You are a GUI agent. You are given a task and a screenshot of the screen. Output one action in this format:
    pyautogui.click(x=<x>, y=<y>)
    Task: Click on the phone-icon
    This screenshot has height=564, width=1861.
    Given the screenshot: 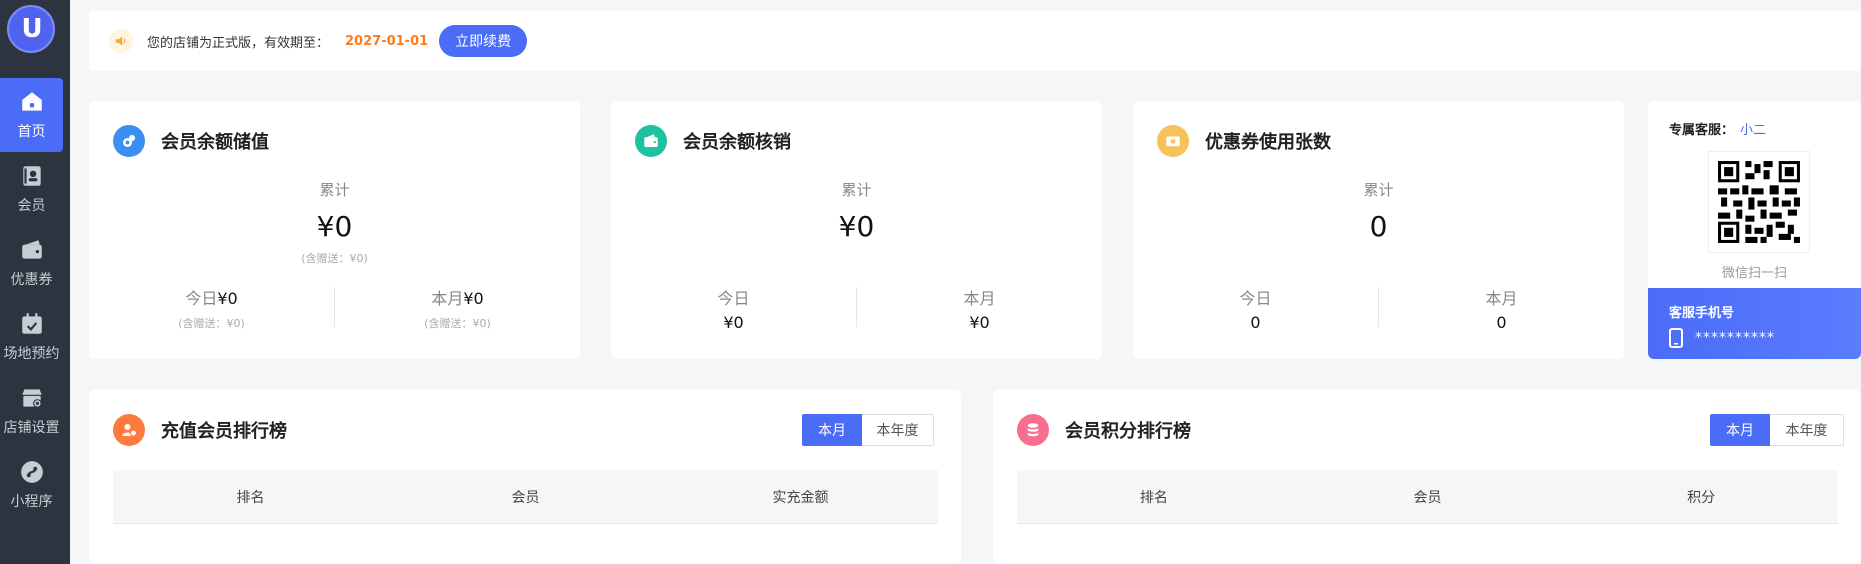 What is the action you would take?
    pyautogui.click(x=1676, y=338)
    